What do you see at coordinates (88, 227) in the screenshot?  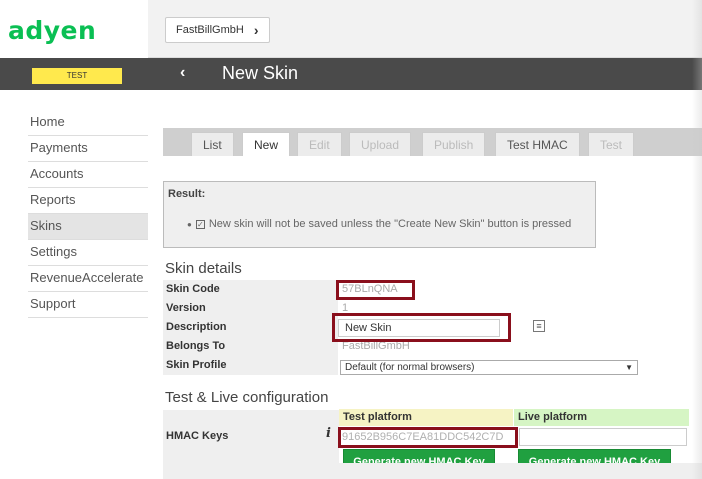 I see `sidebar-item-skins: Skins` at bounding box center [88, 227].